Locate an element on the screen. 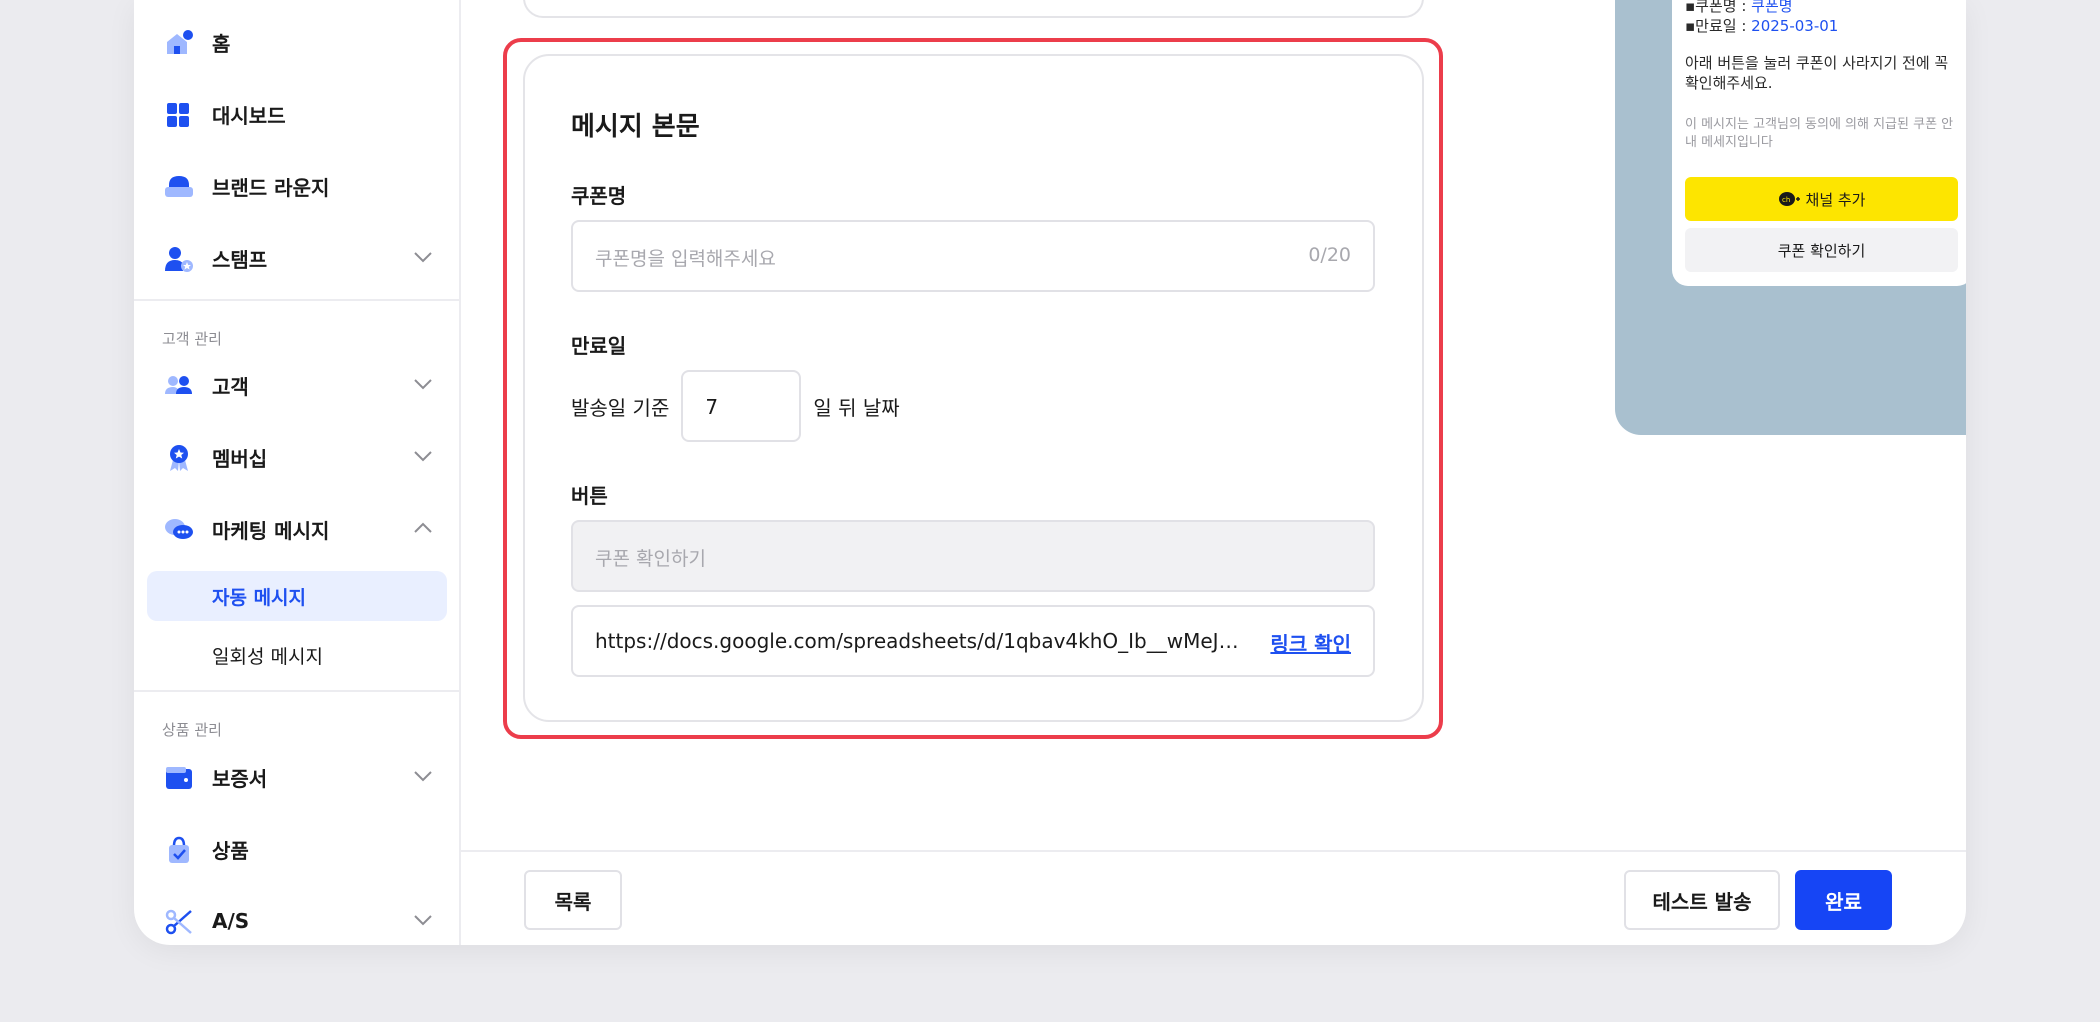 This screenshot has height=1022, width=2100. users-icon is located at coordinates (178, 385).